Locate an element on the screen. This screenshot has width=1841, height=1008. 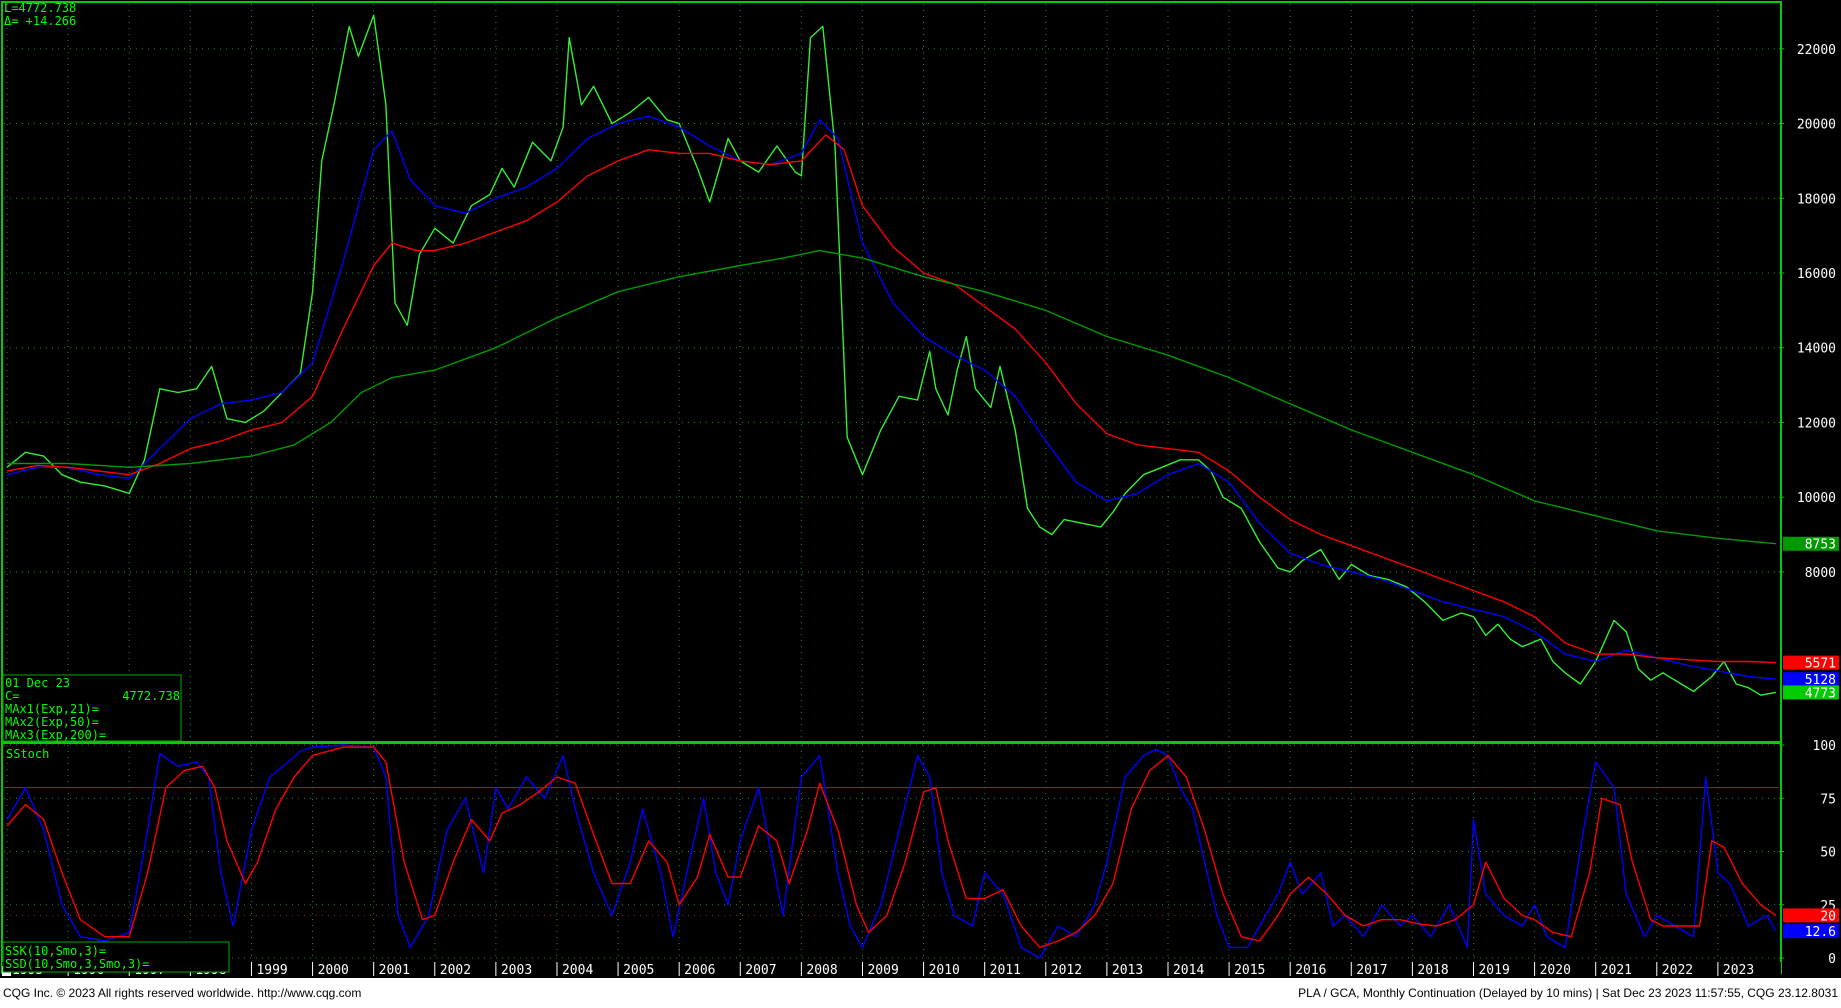
x-tick-label: 2008 is located at coordinates (821, 970).